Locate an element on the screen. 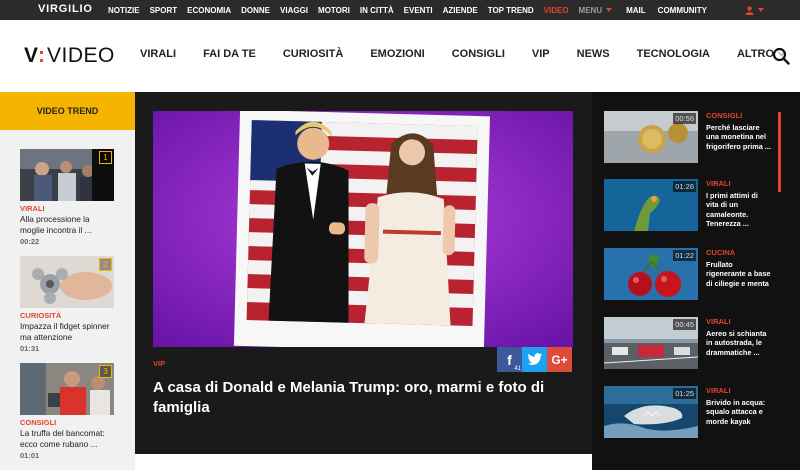 The width and height of the screenshot is (800, 470). facebook-icon: f is located at coordinates (509, 359).